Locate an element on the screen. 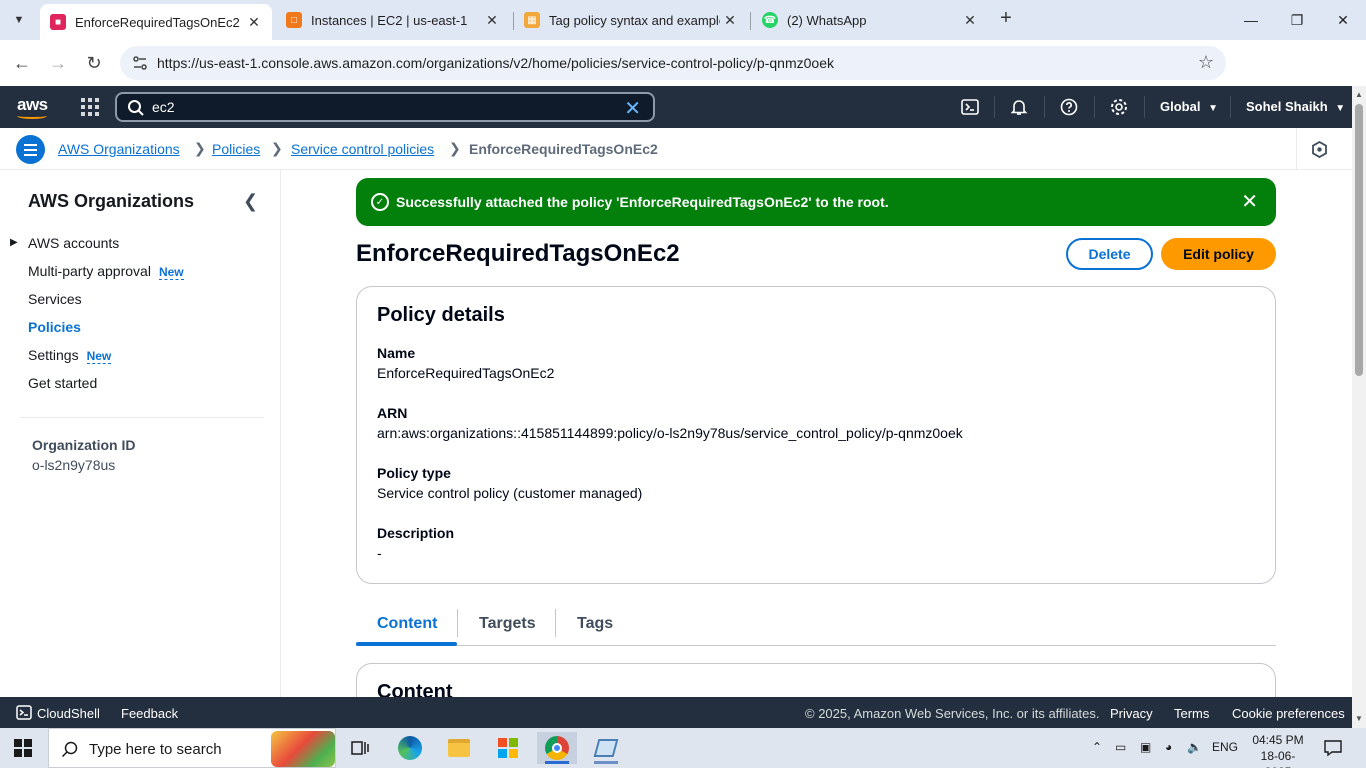 This screenshot has height=768, width=1366. battery-icon: ▭ is located at coordinates (1120, 747).